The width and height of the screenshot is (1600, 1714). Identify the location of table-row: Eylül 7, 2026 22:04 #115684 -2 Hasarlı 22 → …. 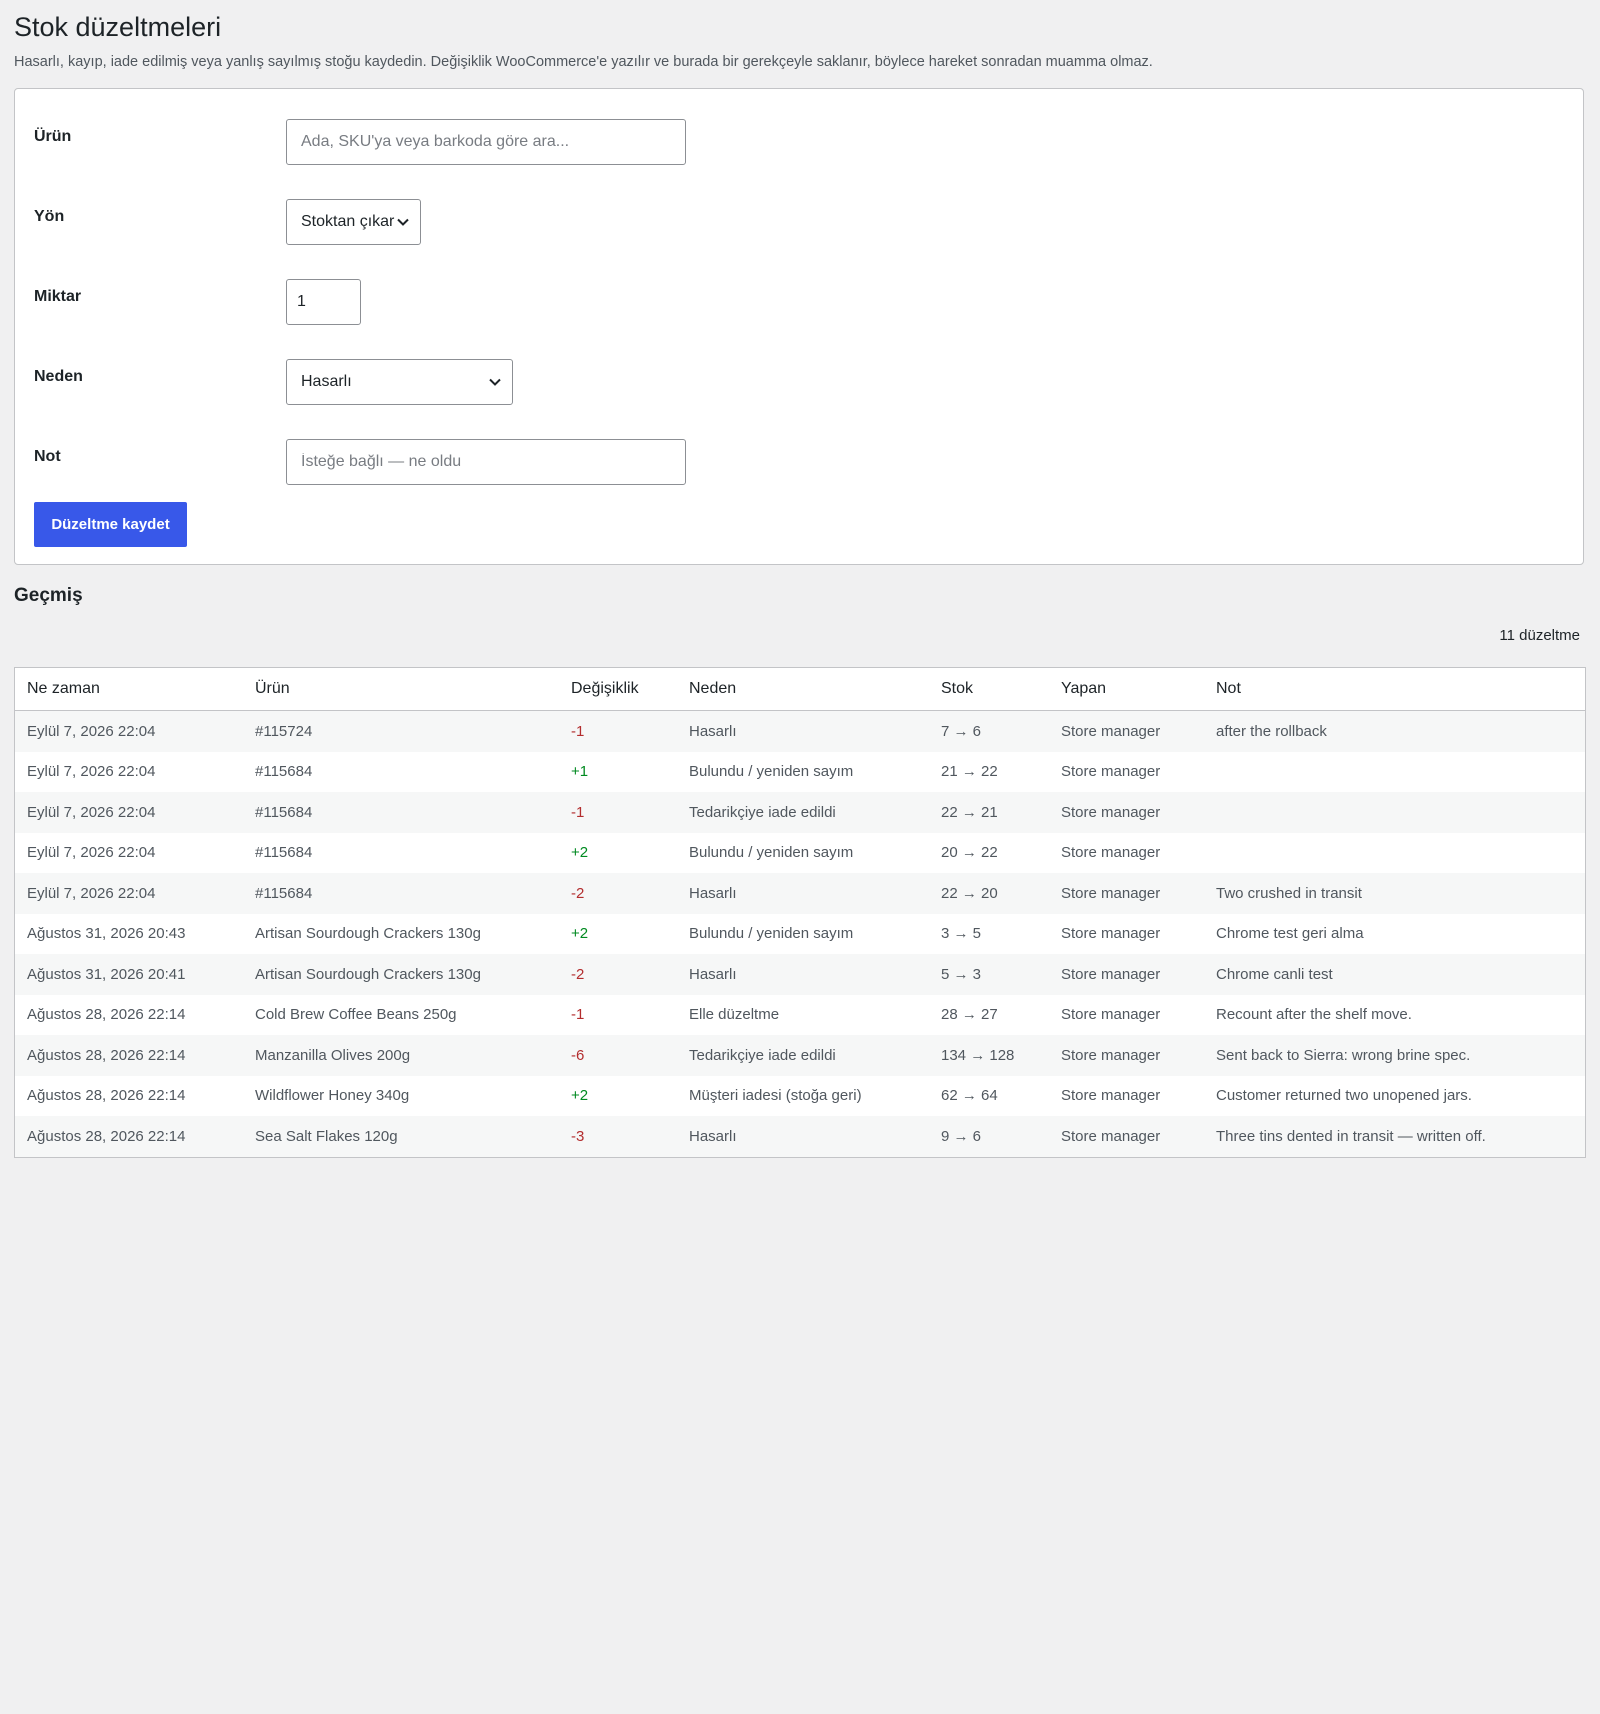
(800, 893).